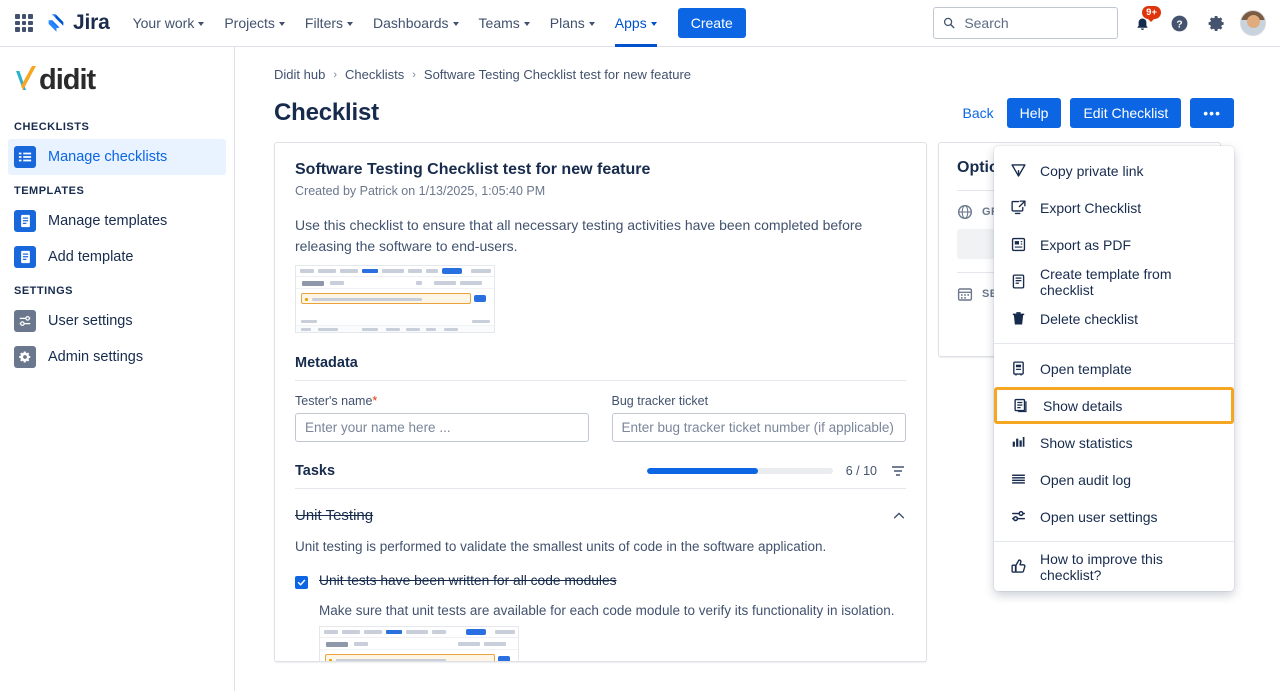 The width and height of the screenshot is (1280, 691). I want to click on sidebar-item-admin-settings: Admin settings, so click(117, 357).